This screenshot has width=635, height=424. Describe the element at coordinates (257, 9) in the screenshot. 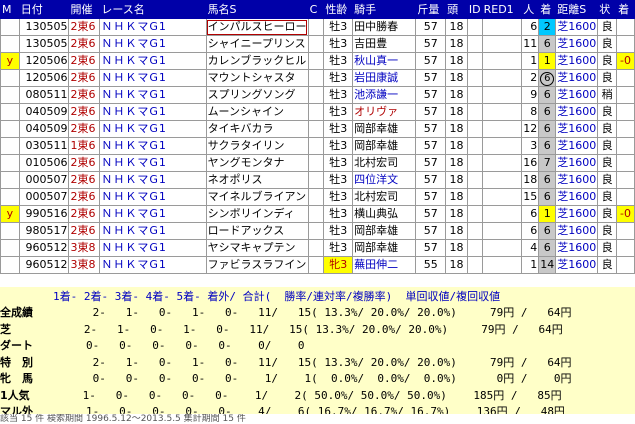

I see `col-horse: 馬名S` at that location.